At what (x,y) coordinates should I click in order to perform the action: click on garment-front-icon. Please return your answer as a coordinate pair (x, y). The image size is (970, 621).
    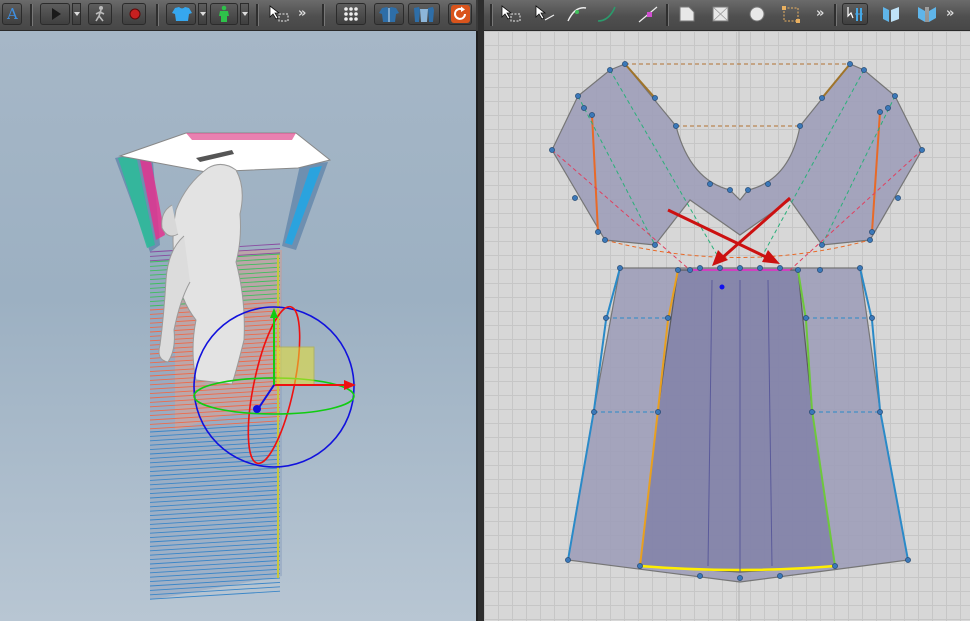
    Looking at the image, I should click on (389, 14).